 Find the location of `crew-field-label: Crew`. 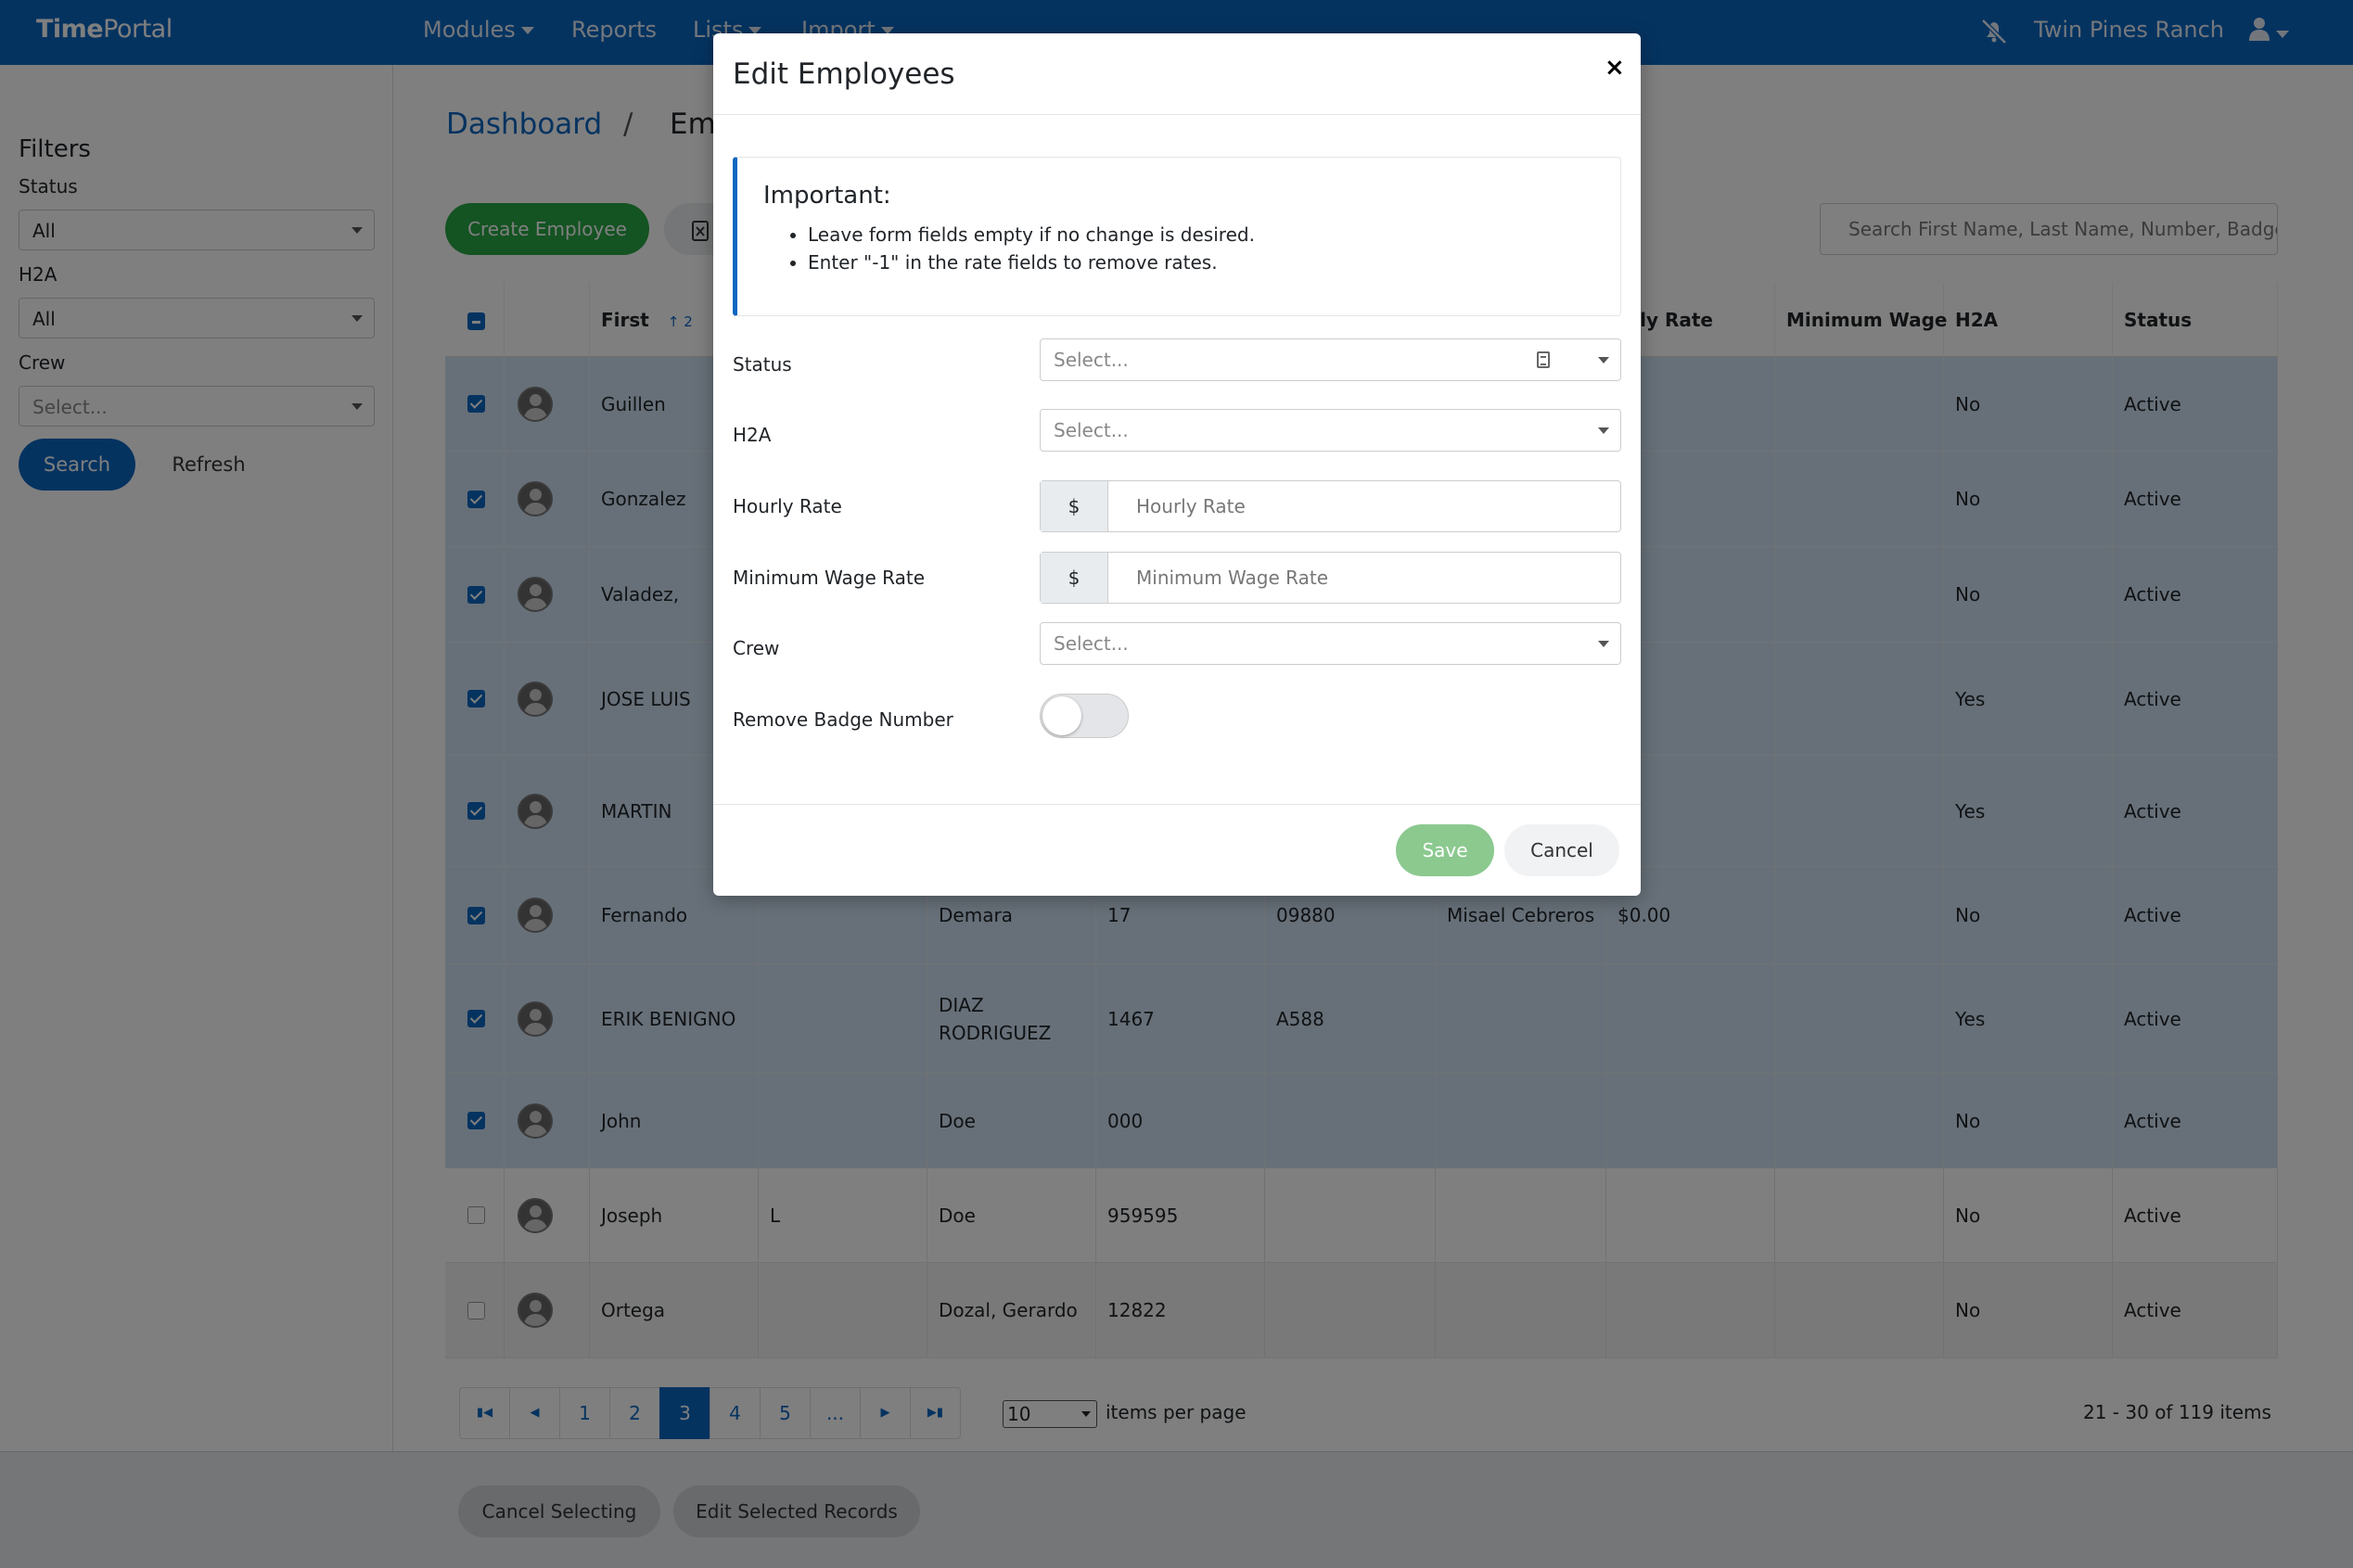

crew-field-label: Crew is located at coordinates (756, 648).